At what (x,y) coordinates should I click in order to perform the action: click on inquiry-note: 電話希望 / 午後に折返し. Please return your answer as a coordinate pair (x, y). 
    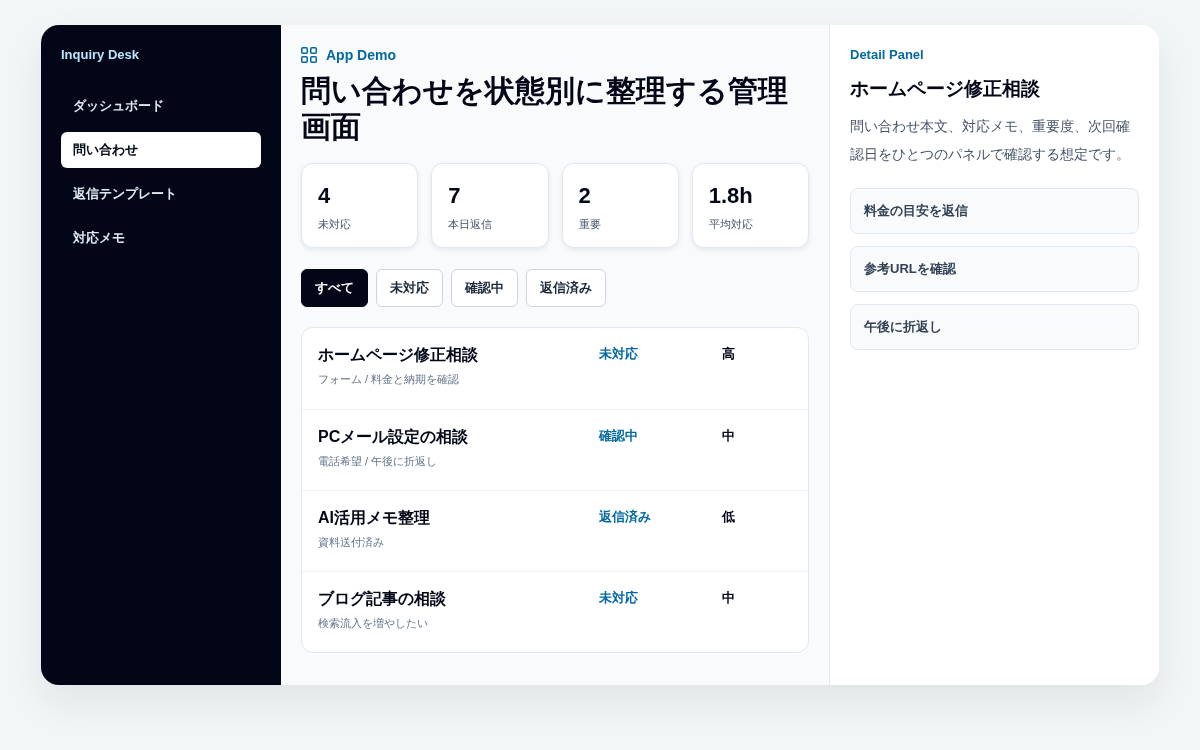
    Looking at the image, I should click on (378, 461).